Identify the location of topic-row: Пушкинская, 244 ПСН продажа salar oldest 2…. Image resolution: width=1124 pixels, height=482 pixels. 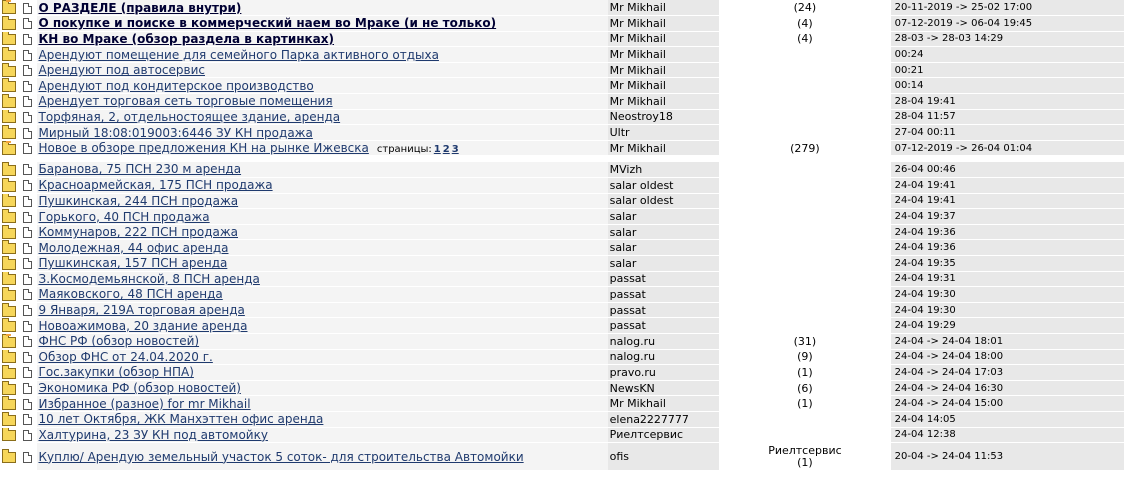
(562, 201).